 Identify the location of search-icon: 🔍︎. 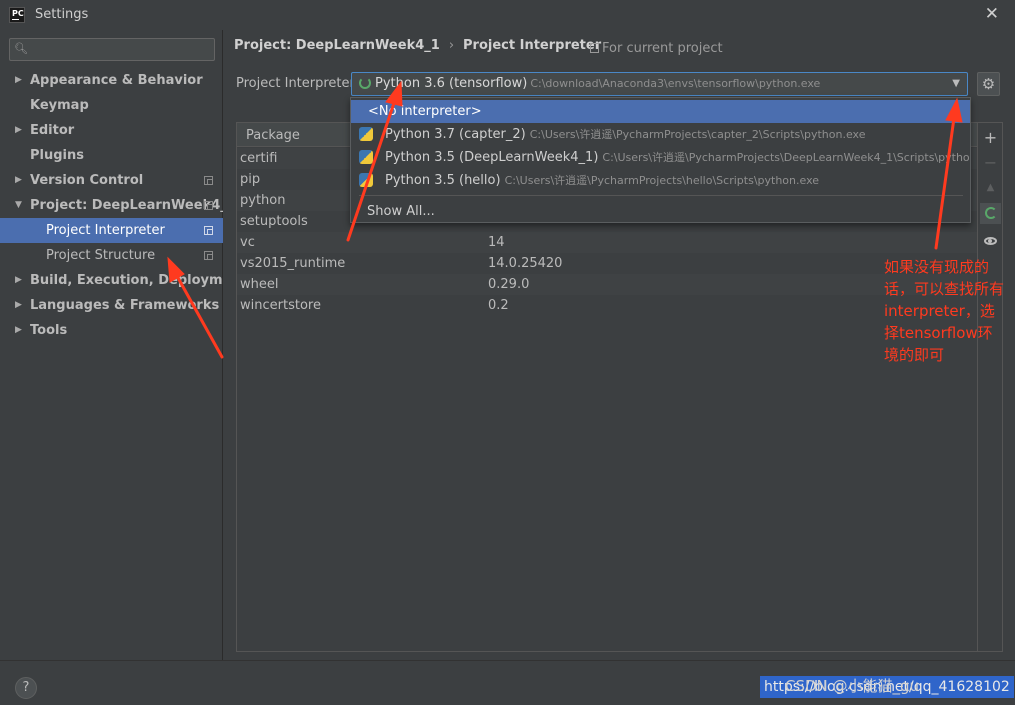
(21, 48).